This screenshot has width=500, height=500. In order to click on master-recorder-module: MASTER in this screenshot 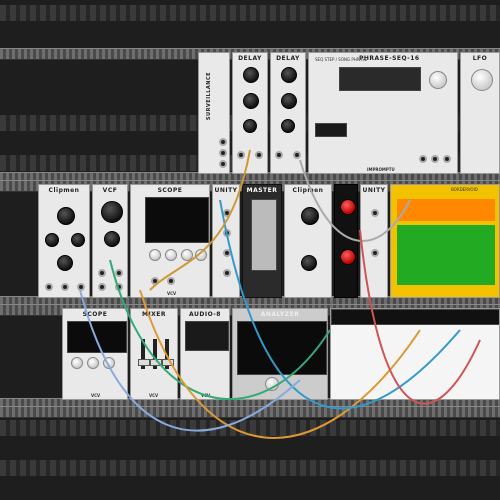, I will do `click(262, 241)`.